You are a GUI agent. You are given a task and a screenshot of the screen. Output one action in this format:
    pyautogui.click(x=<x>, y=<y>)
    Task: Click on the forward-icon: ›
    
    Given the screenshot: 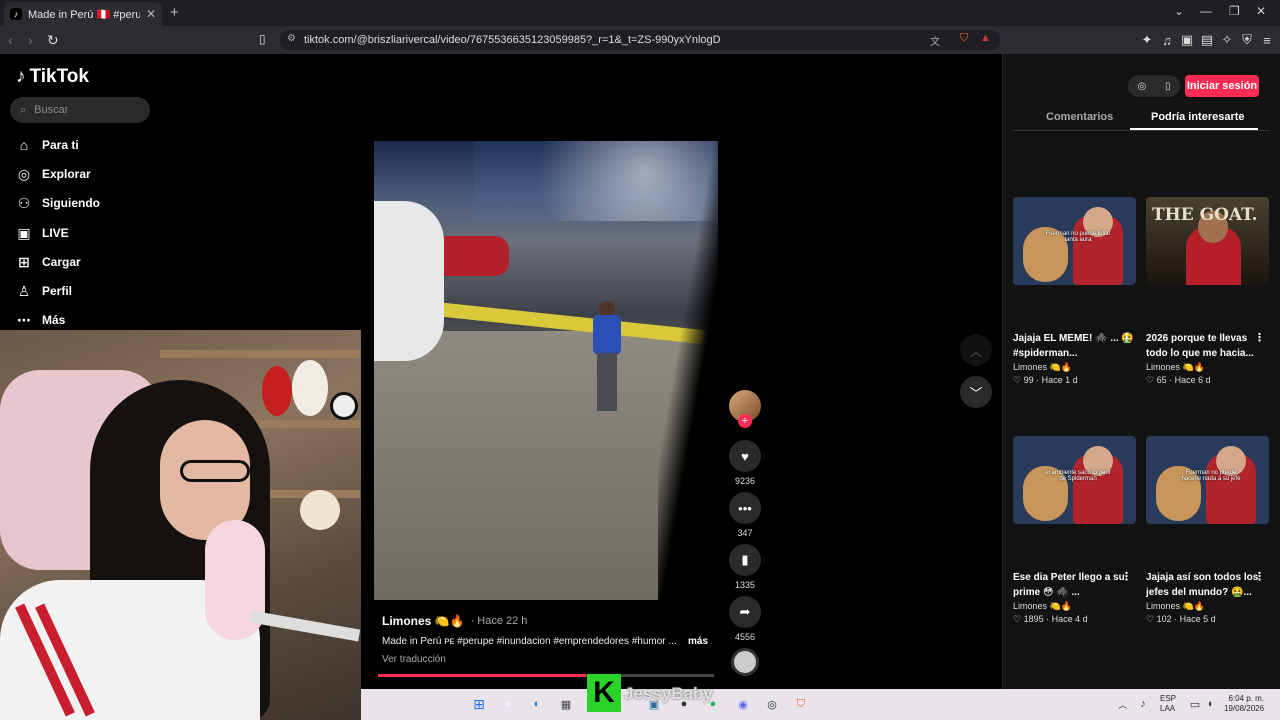 What is the action you would take?
    pyautogui.click(x=30, y=40)
    